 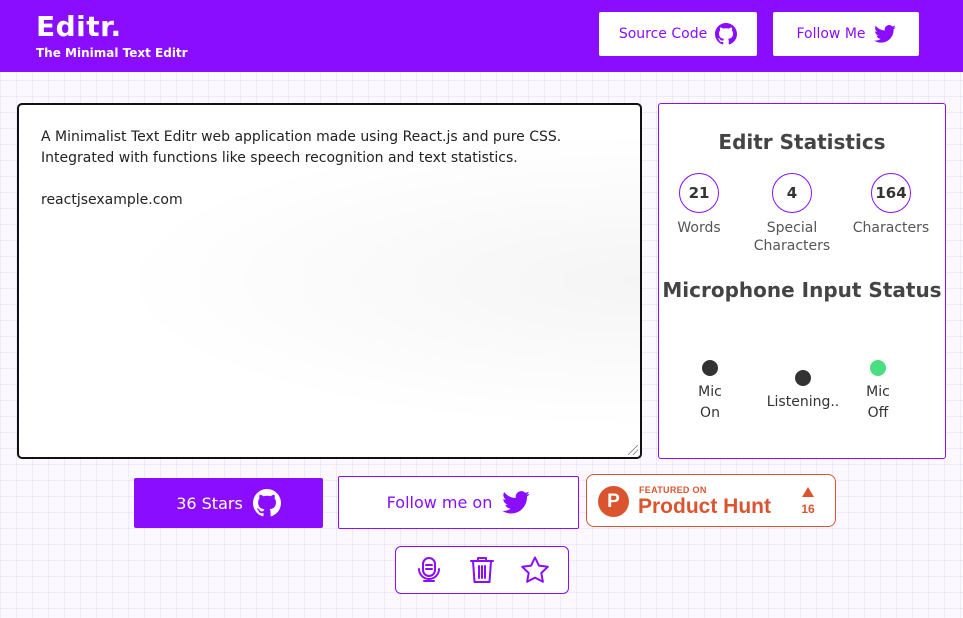 I want to click on mic-off-status: Mic Off, so click(x=878, y=392).